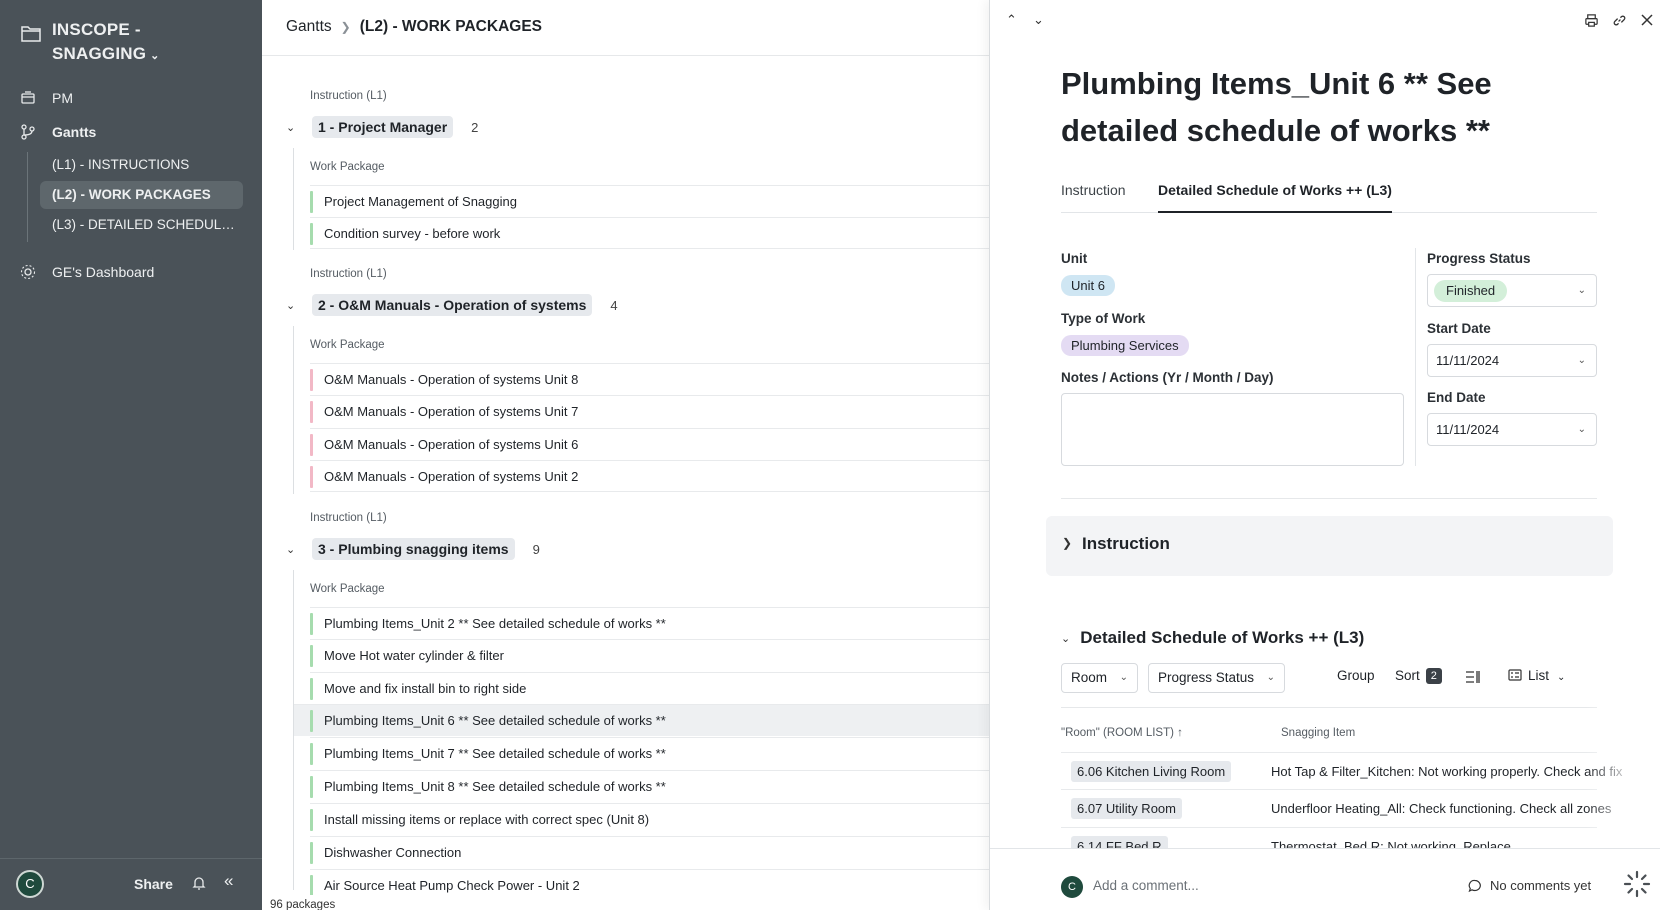  Describe the element at coordinates (107, 43) in the screenshot. I see `workspace-name: INSCOPE - SNAGGING ⌄` at that location.